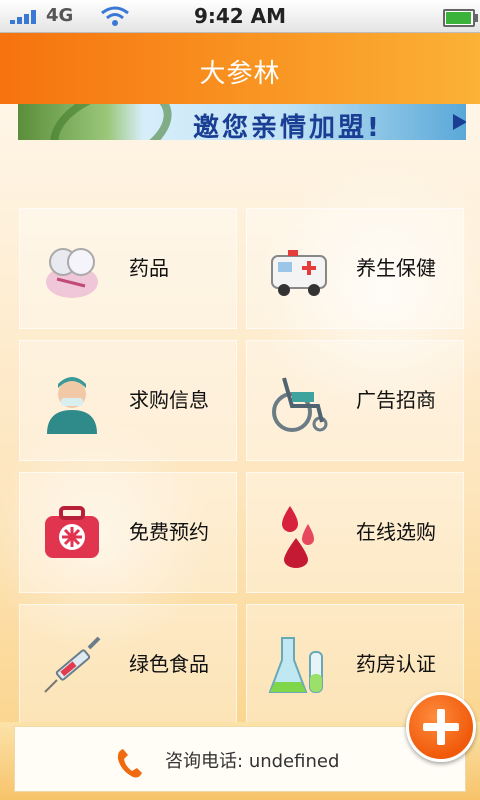  What do you see at coordinates (459, 122) in the screenshot?
I see `arrow-icon` at bounding box center [459, 122].